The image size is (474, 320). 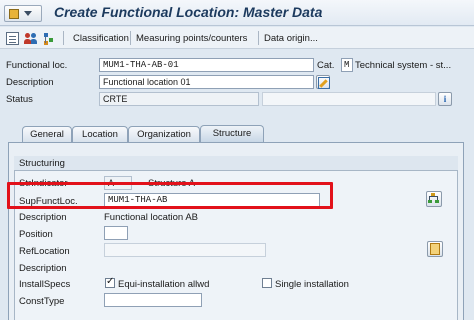 I want to click on const-type-field, so click(x=153, y=300).